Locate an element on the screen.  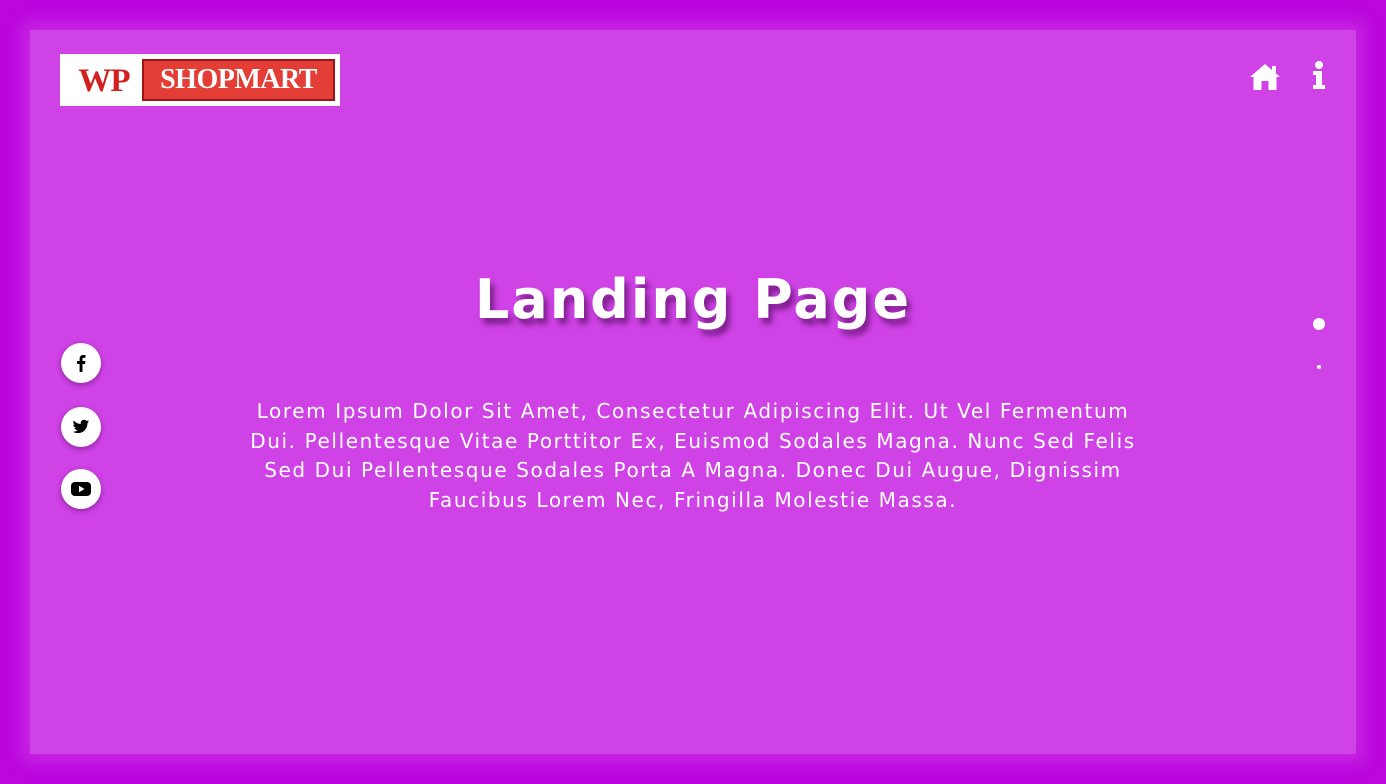
twitter-button is located at coordinates (81, 427).